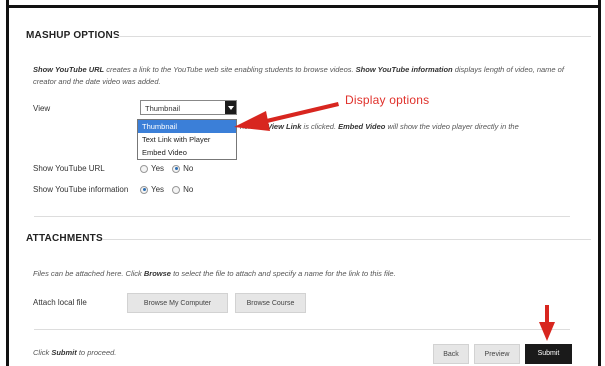  Describe the element at coordinates (352, 36) in the screenshot. I see `mashup-heading-rule` at that location.